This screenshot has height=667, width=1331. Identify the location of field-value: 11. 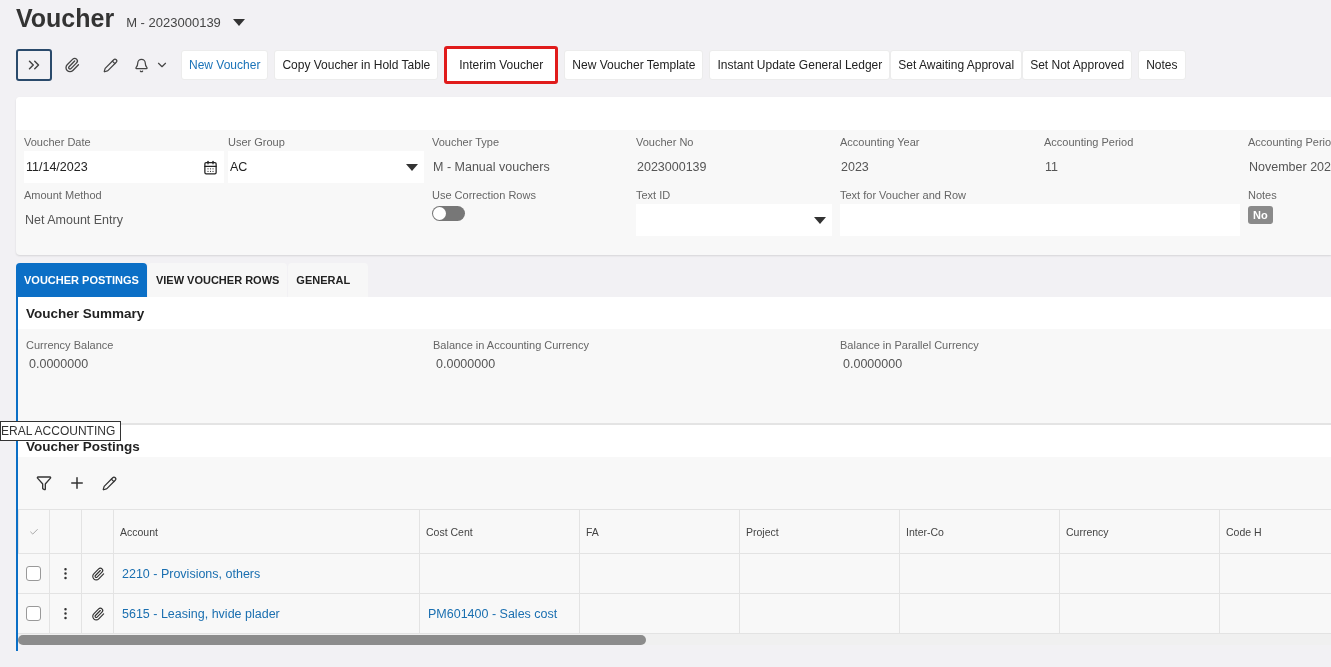
(1051, 167).